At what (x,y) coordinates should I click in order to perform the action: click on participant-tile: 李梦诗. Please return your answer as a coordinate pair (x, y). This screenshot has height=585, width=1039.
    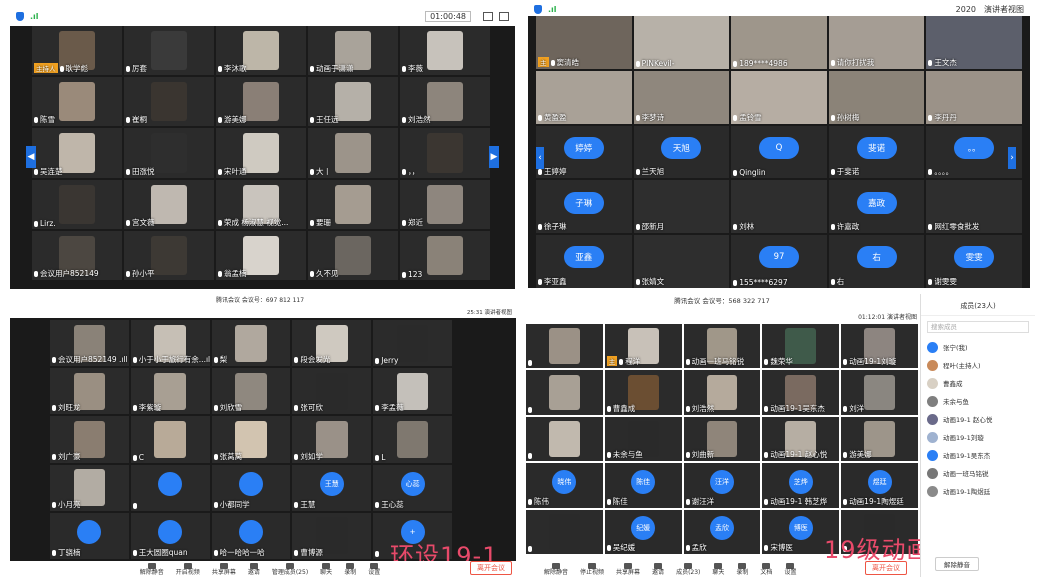
    Looking at the image, I should click on (681, 97).